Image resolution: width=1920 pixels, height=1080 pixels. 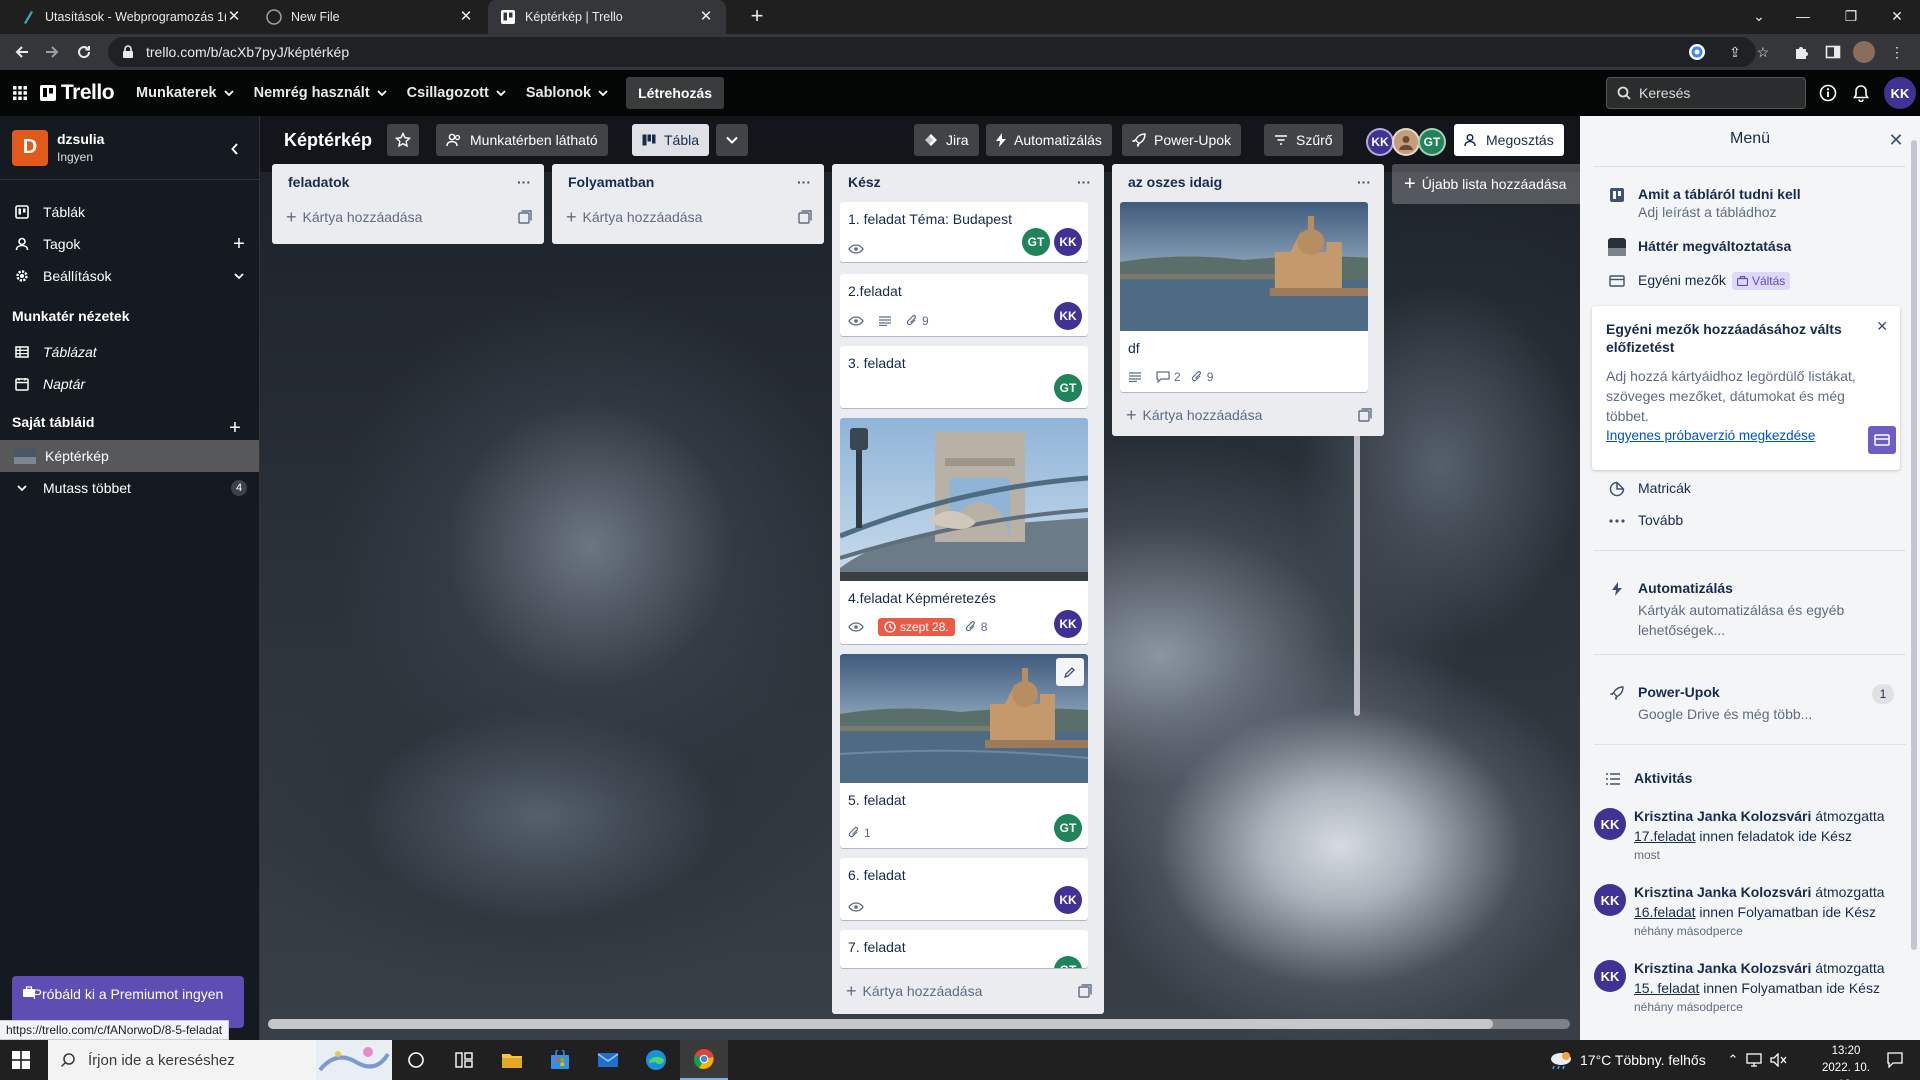 I want to click on card: 3. feladat GT, so click(x=964, y=377).